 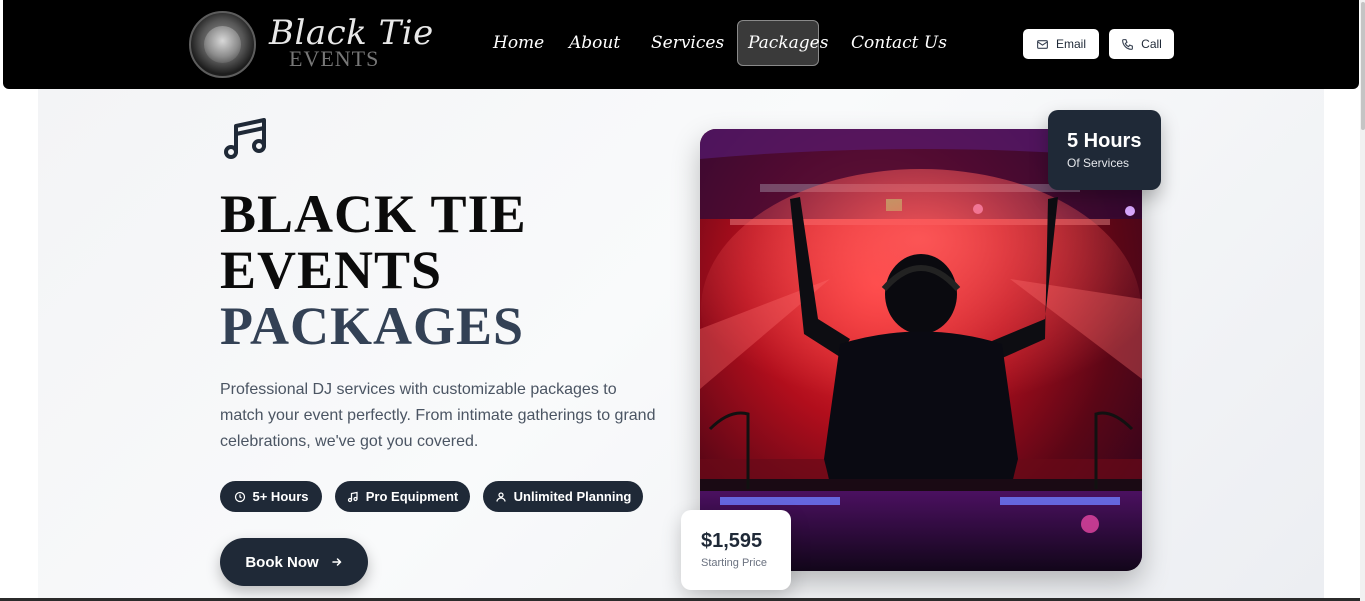 I want to click on feature-pill-label: 5+ Hours, so click(x=280, y=496).